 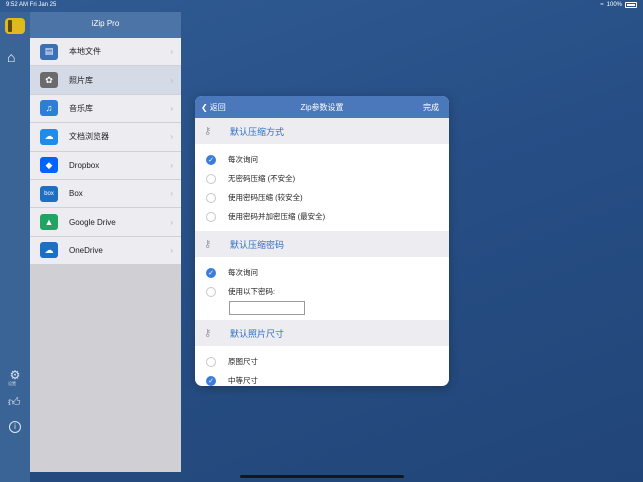 I want to click on radio-option: ✓ 中等尺寸, so click(x=322, y=378).